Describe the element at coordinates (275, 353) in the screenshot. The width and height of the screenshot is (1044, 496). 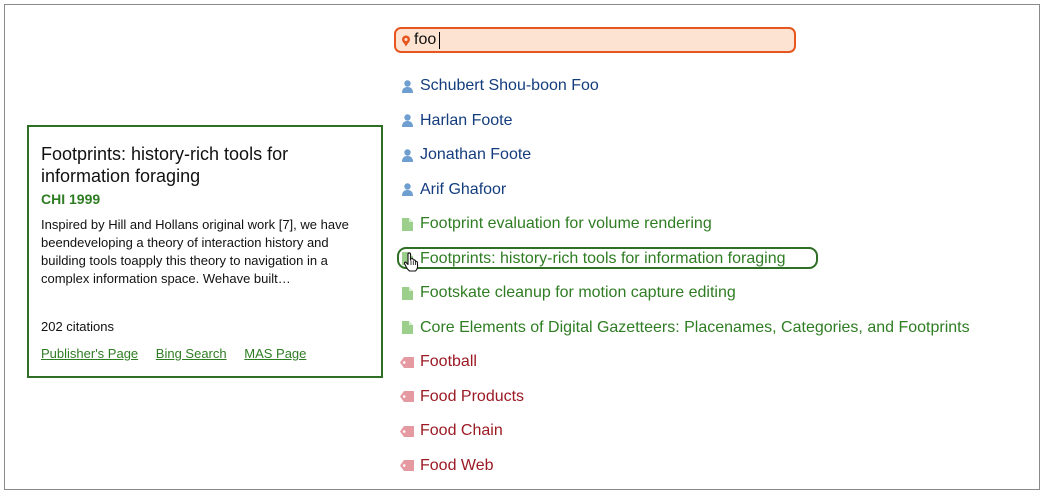
I see `mas-page-link: MAS Page` at that location.